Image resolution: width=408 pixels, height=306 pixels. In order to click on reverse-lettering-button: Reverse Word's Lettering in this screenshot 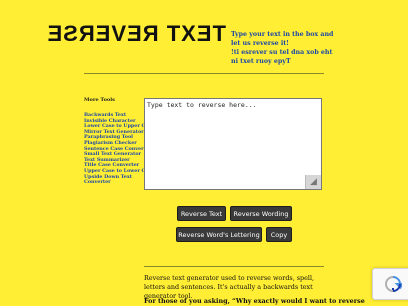, I will do `click(219, 234)`.